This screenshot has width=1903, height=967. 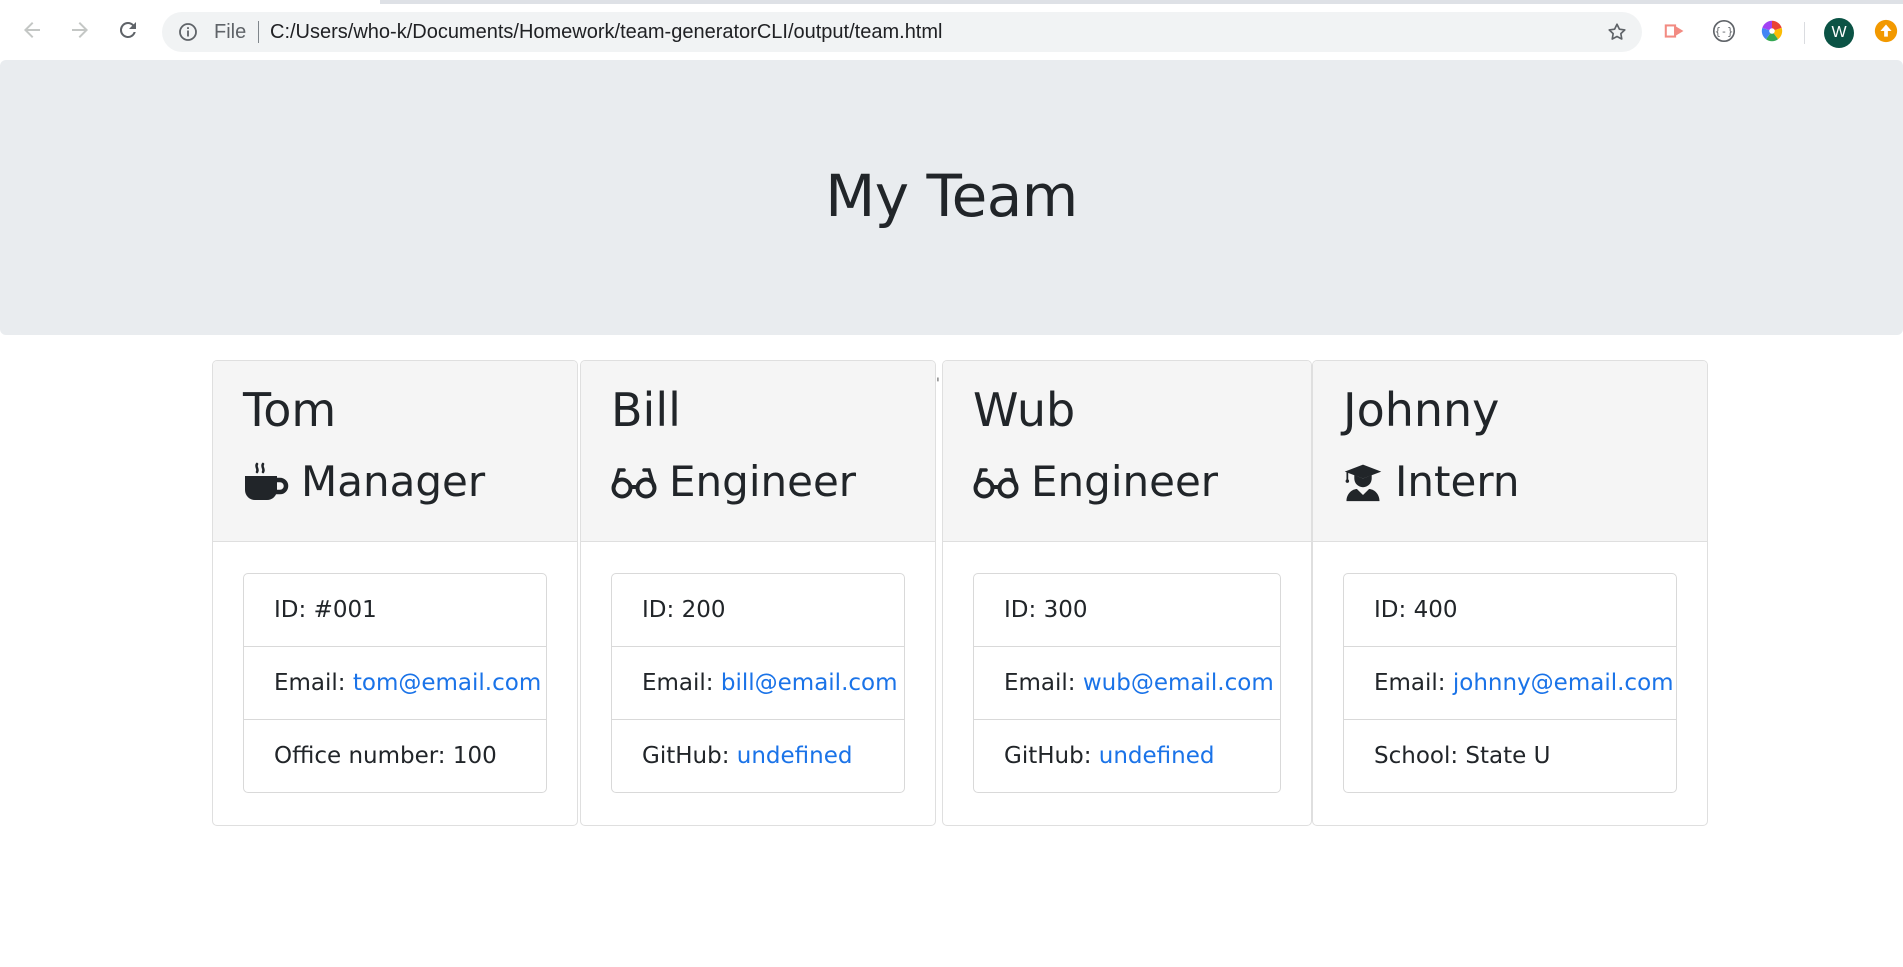 I want to click on card-header: Bill Engineer, so click(x=758, y=451).